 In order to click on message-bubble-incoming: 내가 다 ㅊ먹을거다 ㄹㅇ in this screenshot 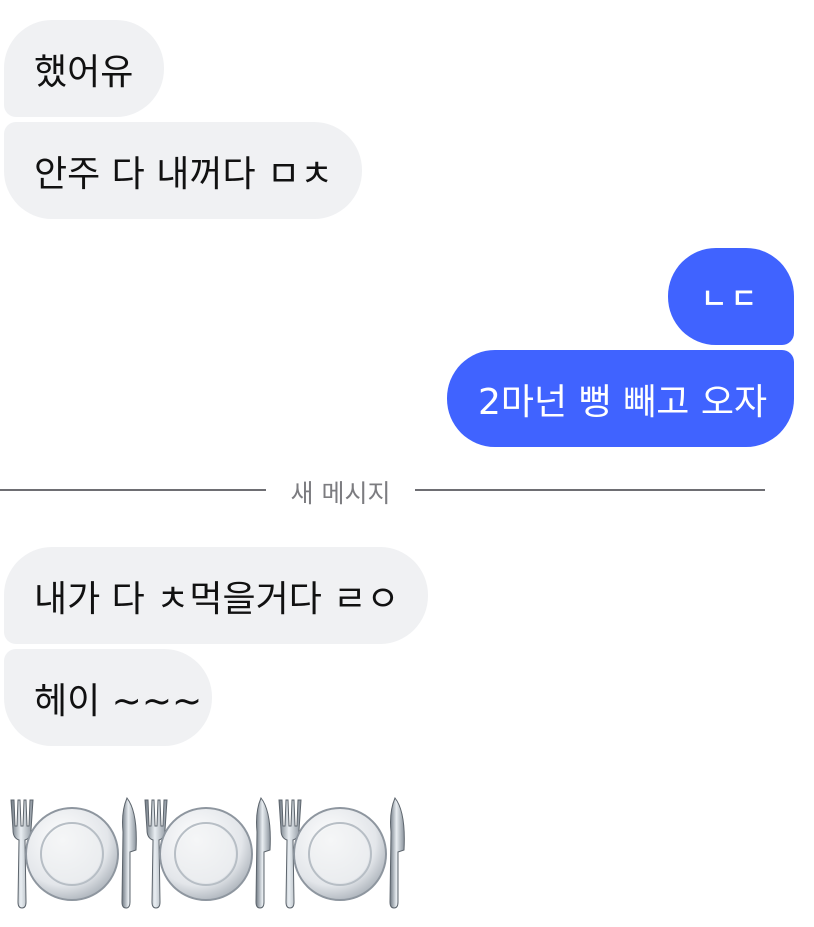, I will do `click(216, 595)`.